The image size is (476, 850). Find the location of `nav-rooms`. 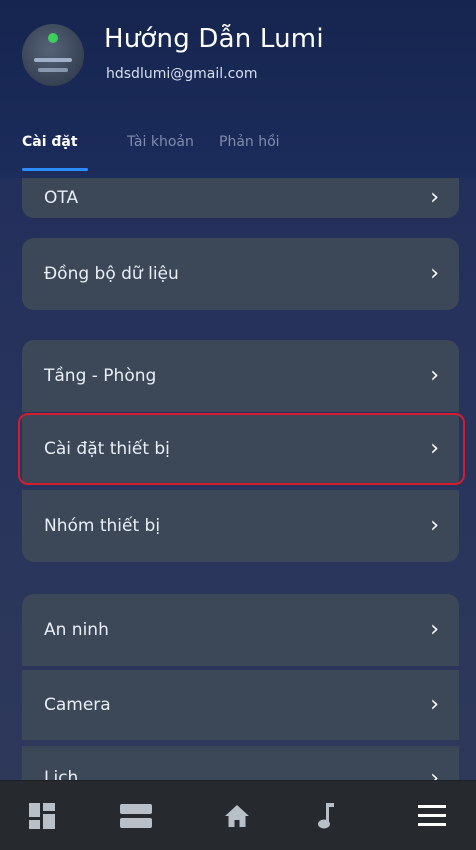

nav-rooms is located at coordinates (136, 815).